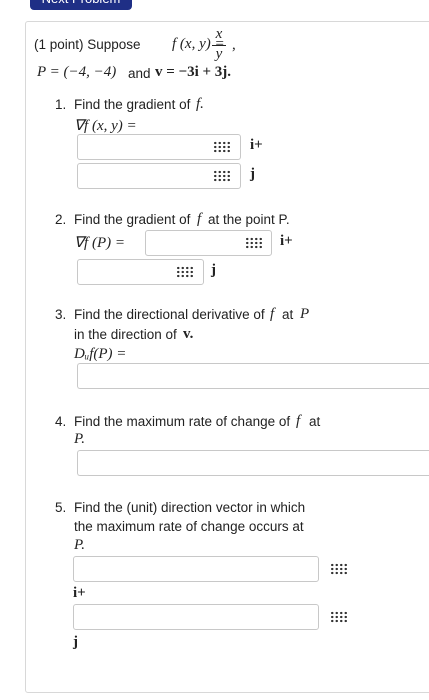  What do you see at coordinates (199, 219) in the screenshot?
I see `part2-var: f` at bounding box center [199, 219].